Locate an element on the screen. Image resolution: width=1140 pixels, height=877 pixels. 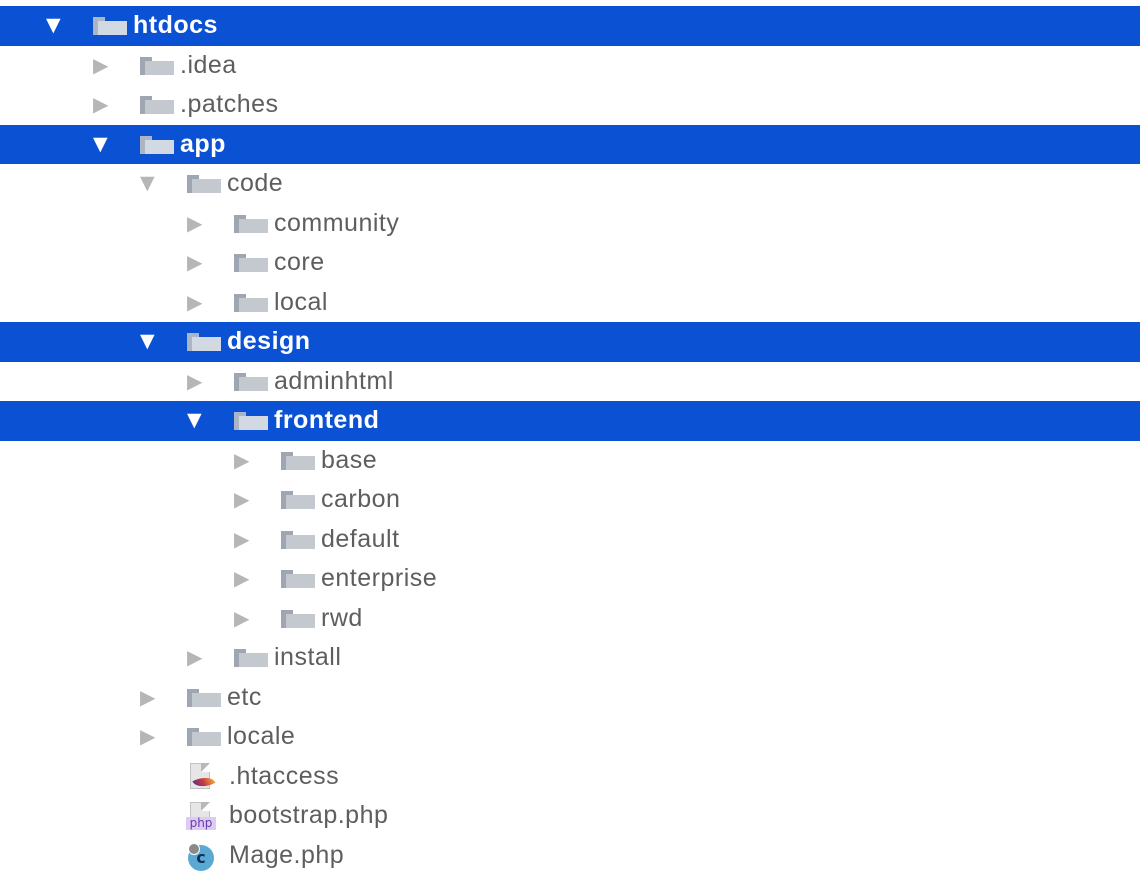
tree-folder-row: ▶ local is located at coordinates (570, 303).